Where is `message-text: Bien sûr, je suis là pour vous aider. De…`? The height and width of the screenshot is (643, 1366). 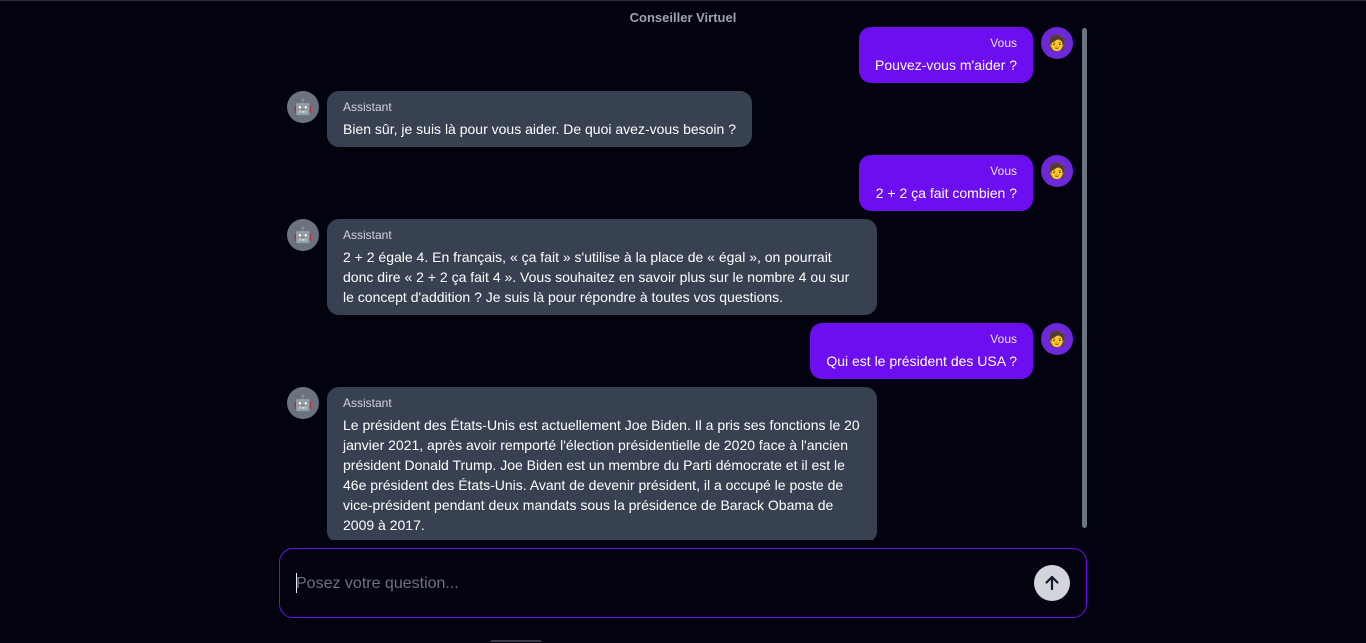
message-text: Bien sûr, je suis là pour vous aider. De… is located at coordinates (540, 129).